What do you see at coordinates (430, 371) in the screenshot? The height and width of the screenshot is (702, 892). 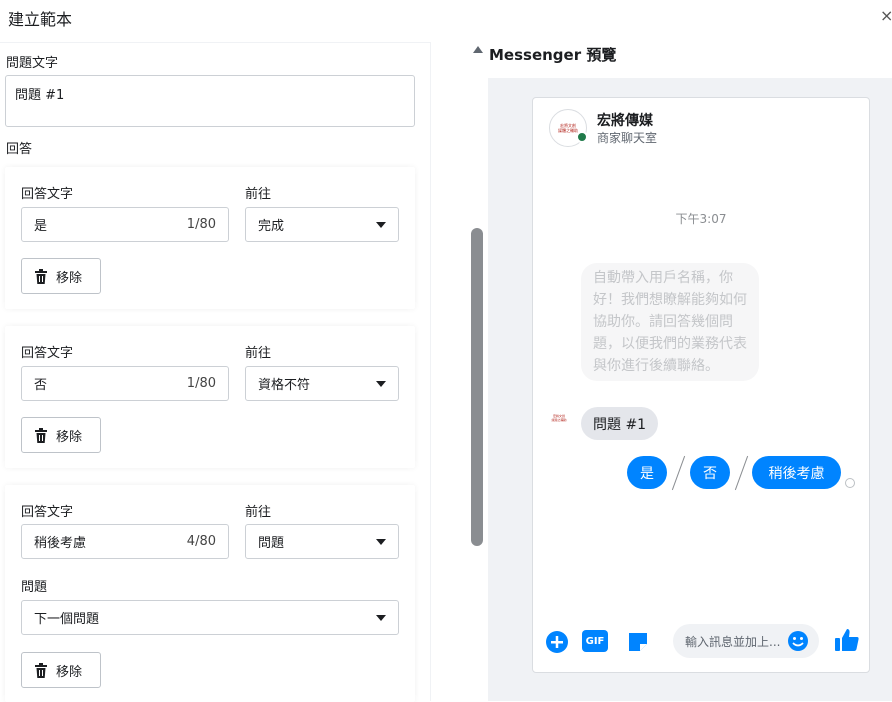 I see `panel-divider` at bounding box center [430, 371].